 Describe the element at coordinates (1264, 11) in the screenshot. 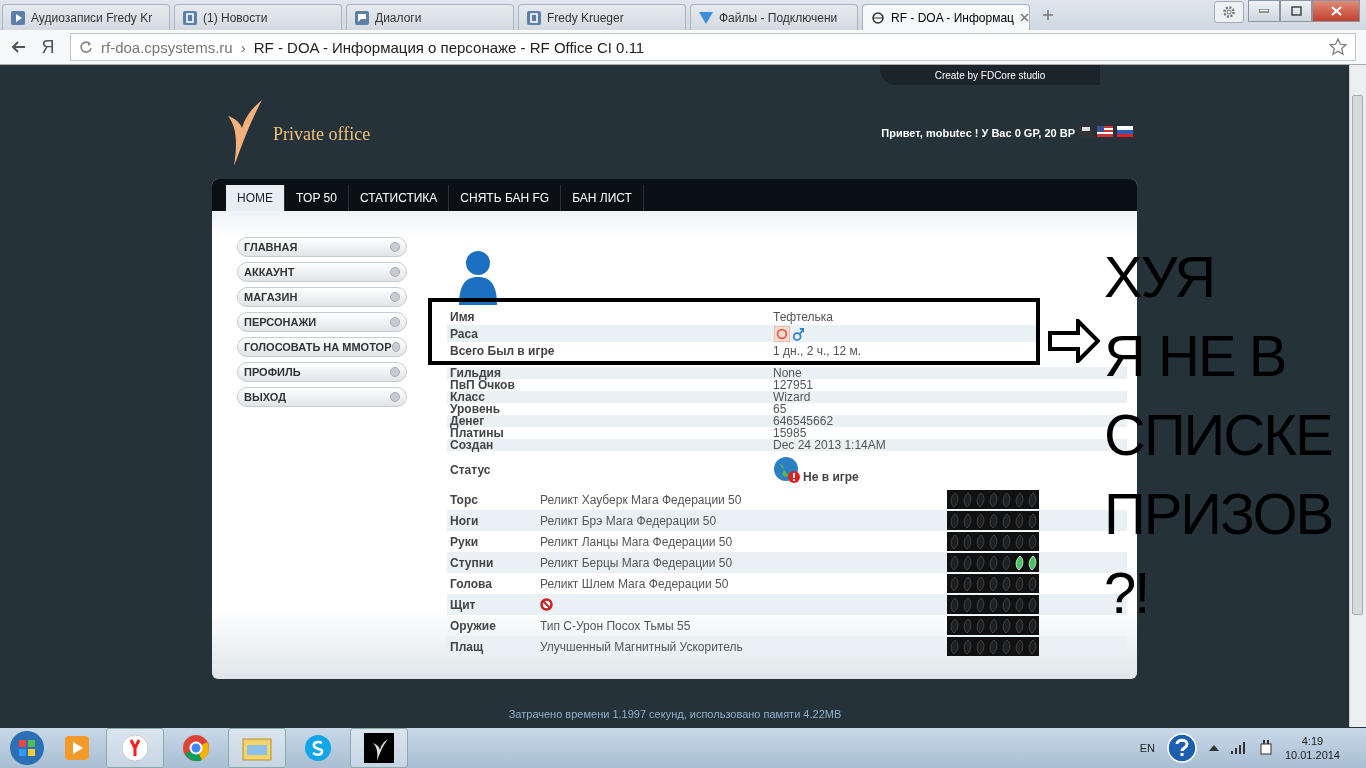

I see `minimize-button` at that location.